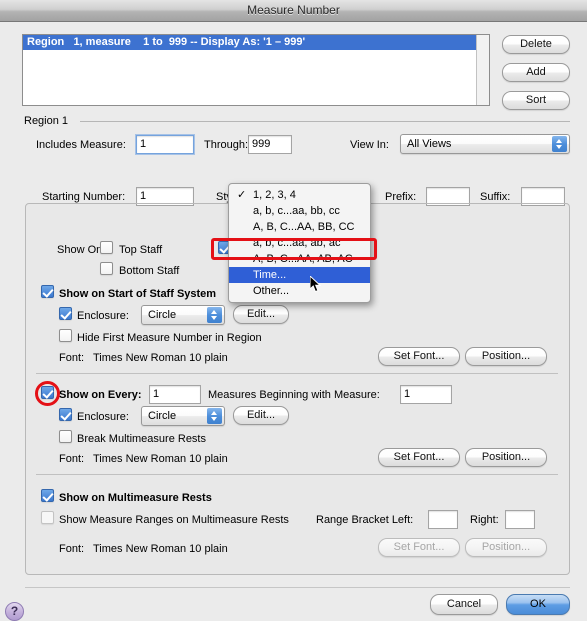  What do you see at coordinates (72, 549) in the screenshot?
I see `multimeasure-font-label: Font:` at bounding box center [72, 549].